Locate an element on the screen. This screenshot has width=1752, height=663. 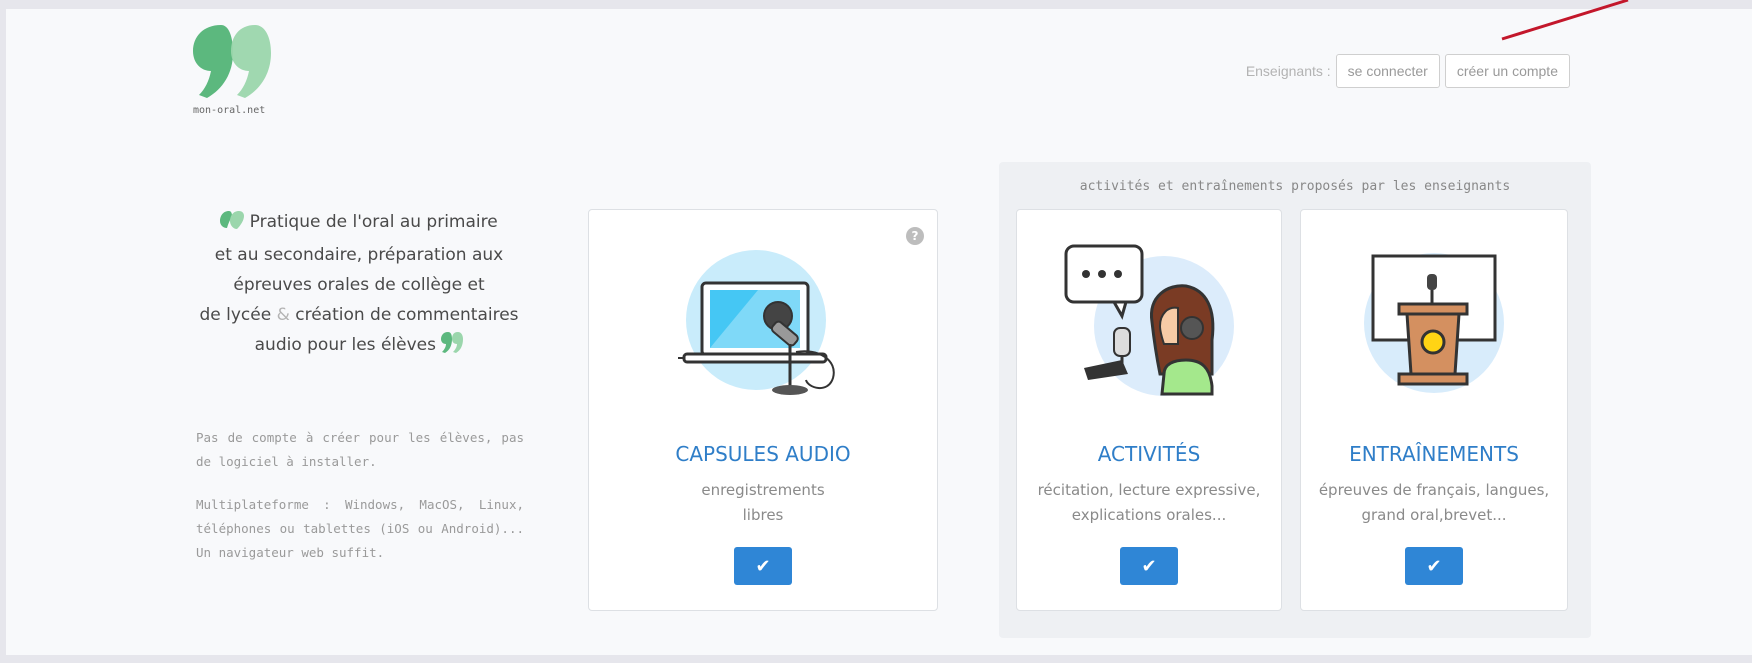
leaf-icon is located at coordinates (232, 225).